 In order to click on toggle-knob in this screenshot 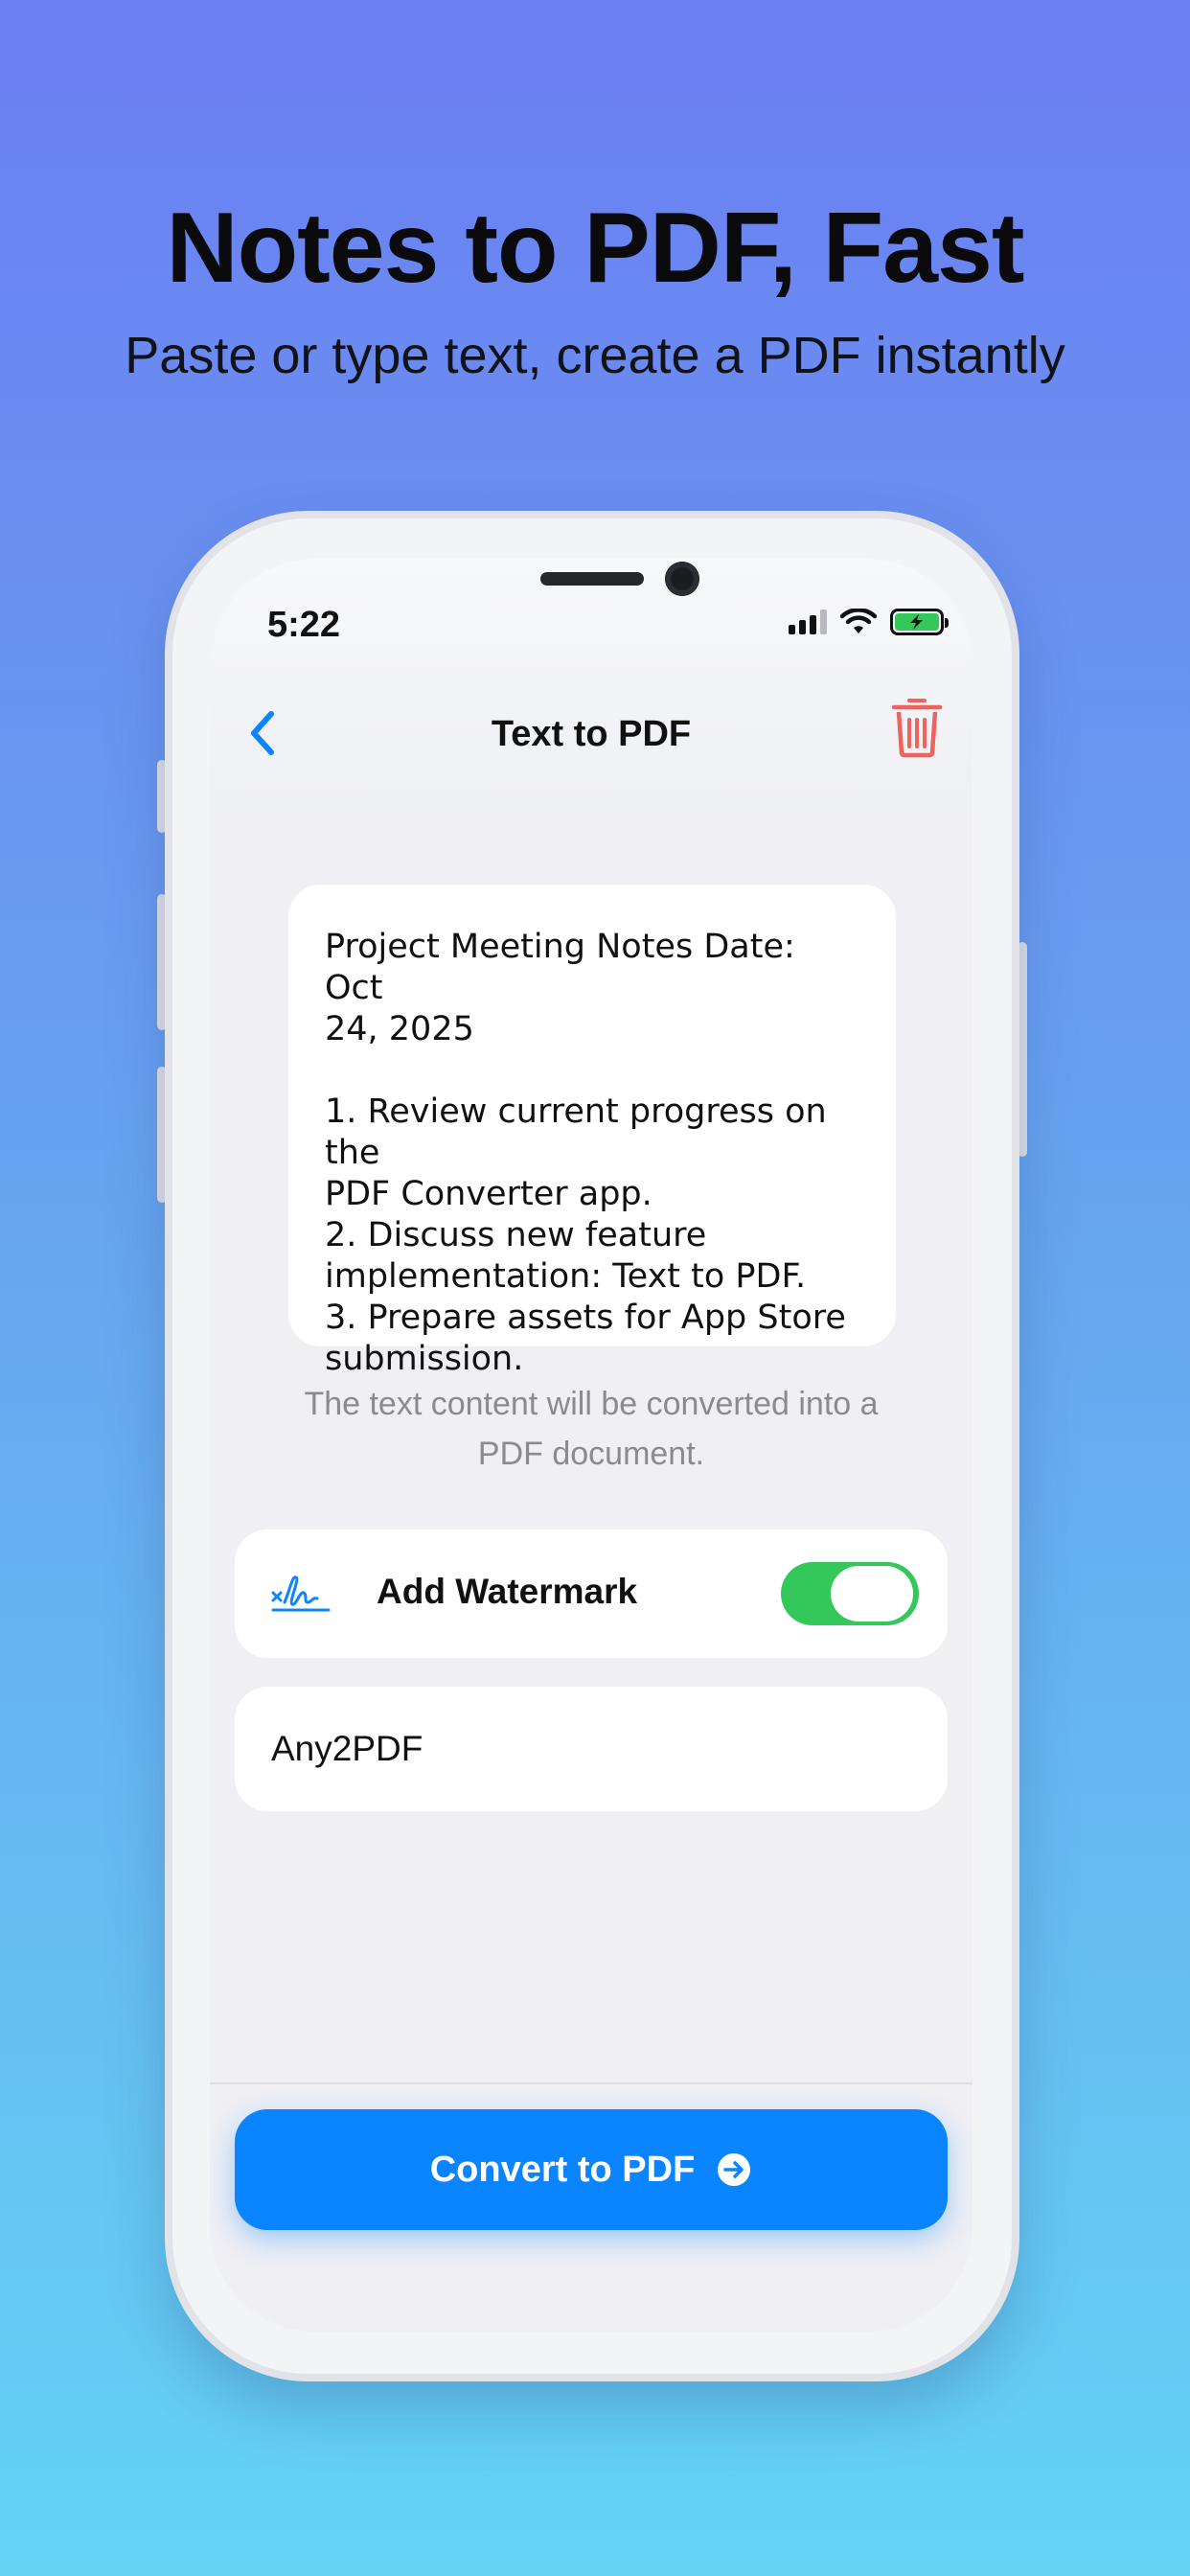, I will do `click(872, 1594)`.